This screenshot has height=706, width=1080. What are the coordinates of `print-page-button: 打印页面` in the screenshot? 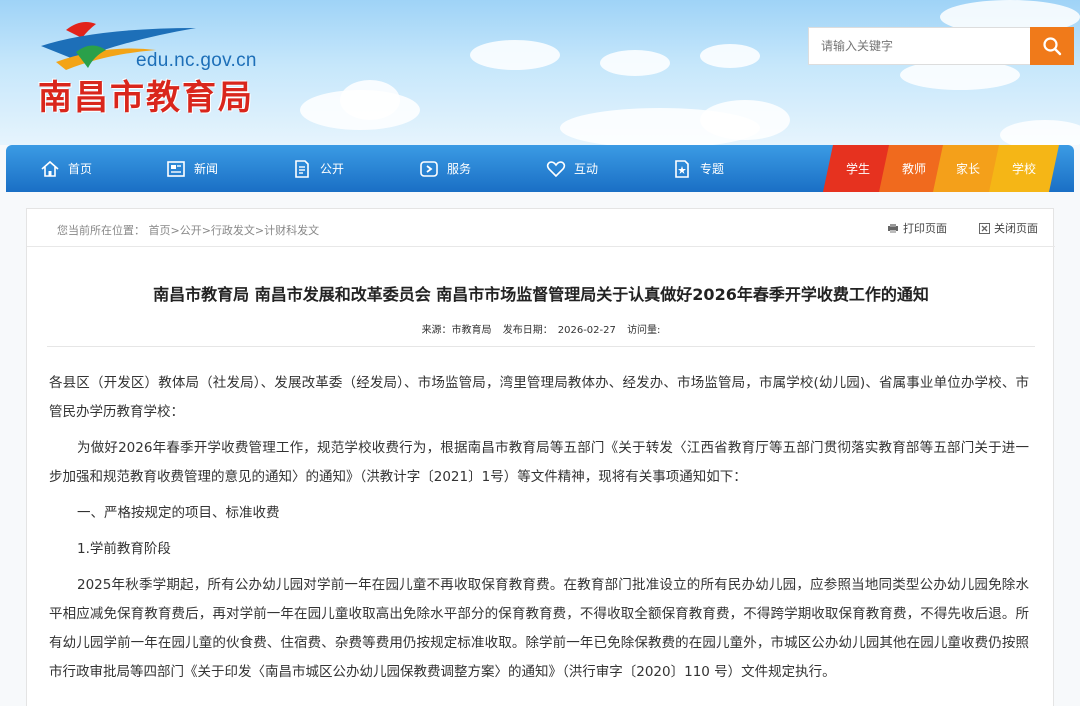 It's located at (917, 228).